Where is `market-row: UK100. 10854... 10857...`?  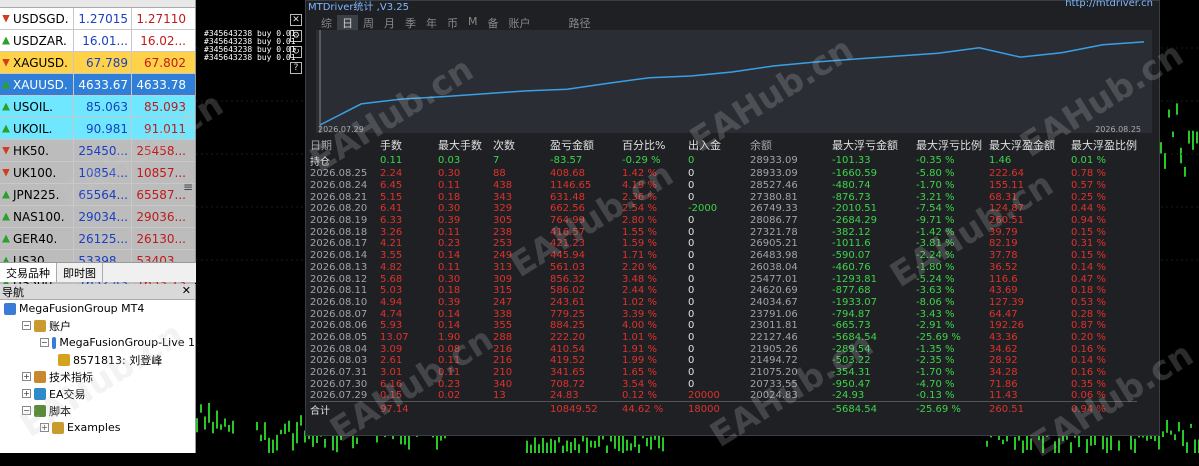
market-row: UK100. 10854... 10857... is located at coordinates (97, 172).